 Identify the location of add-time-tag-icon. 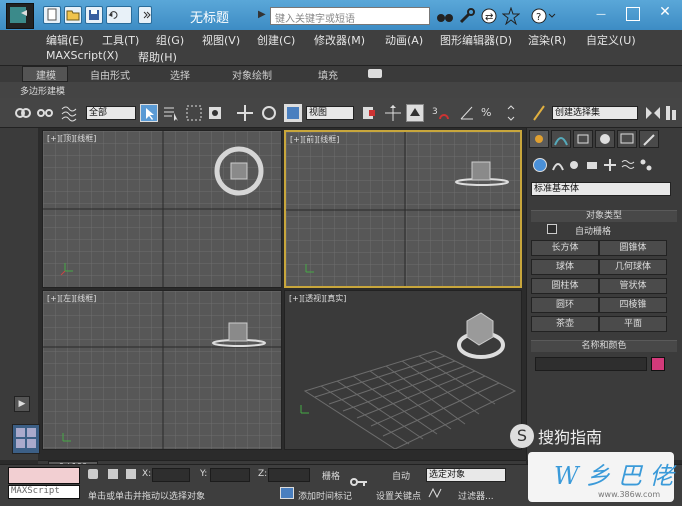
(287, 493).